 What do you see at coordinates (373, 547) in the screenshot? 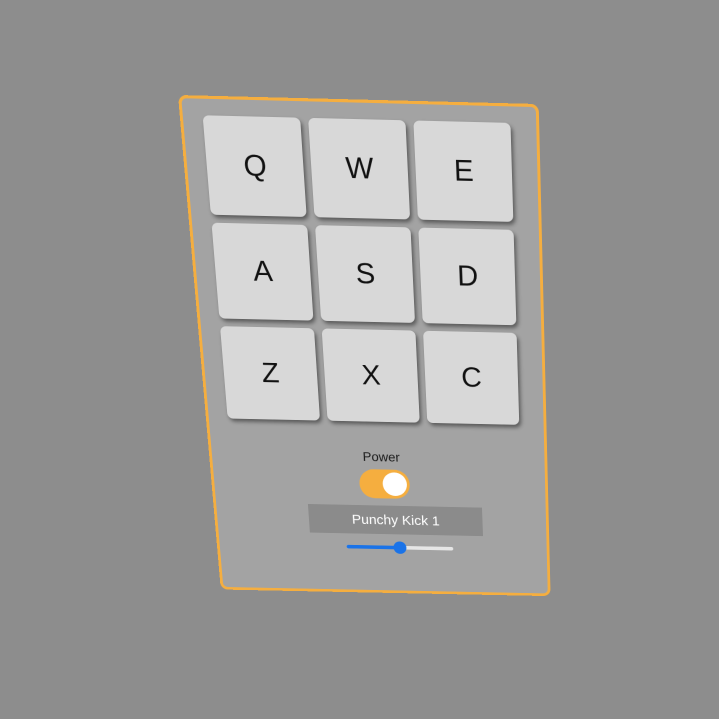
I see `volume-slider-fill` at bounding box center [373, 547].